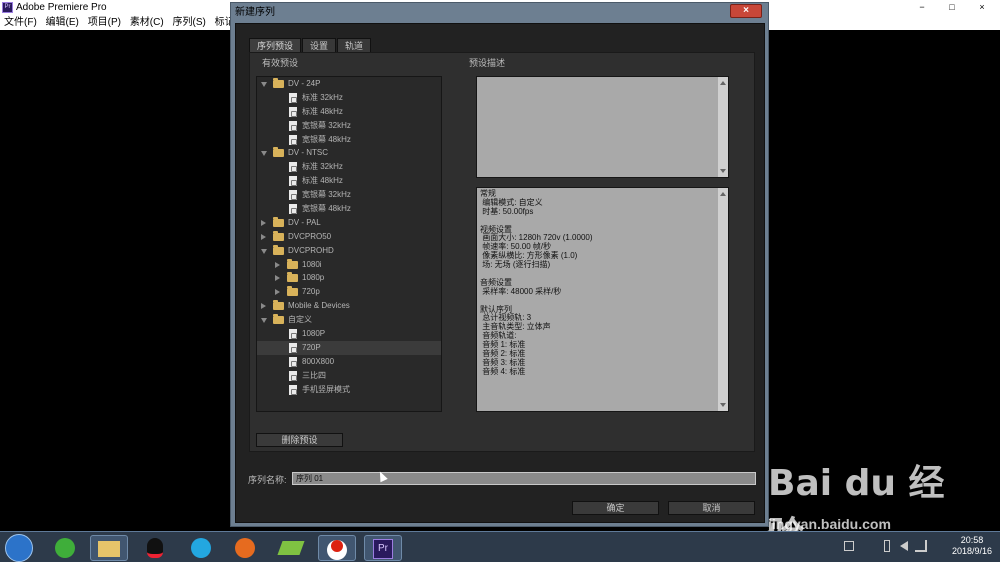  Describe the element at coordinates (313, 278) in the screenshot. I see `tree-item-label: 1080p` at that location.